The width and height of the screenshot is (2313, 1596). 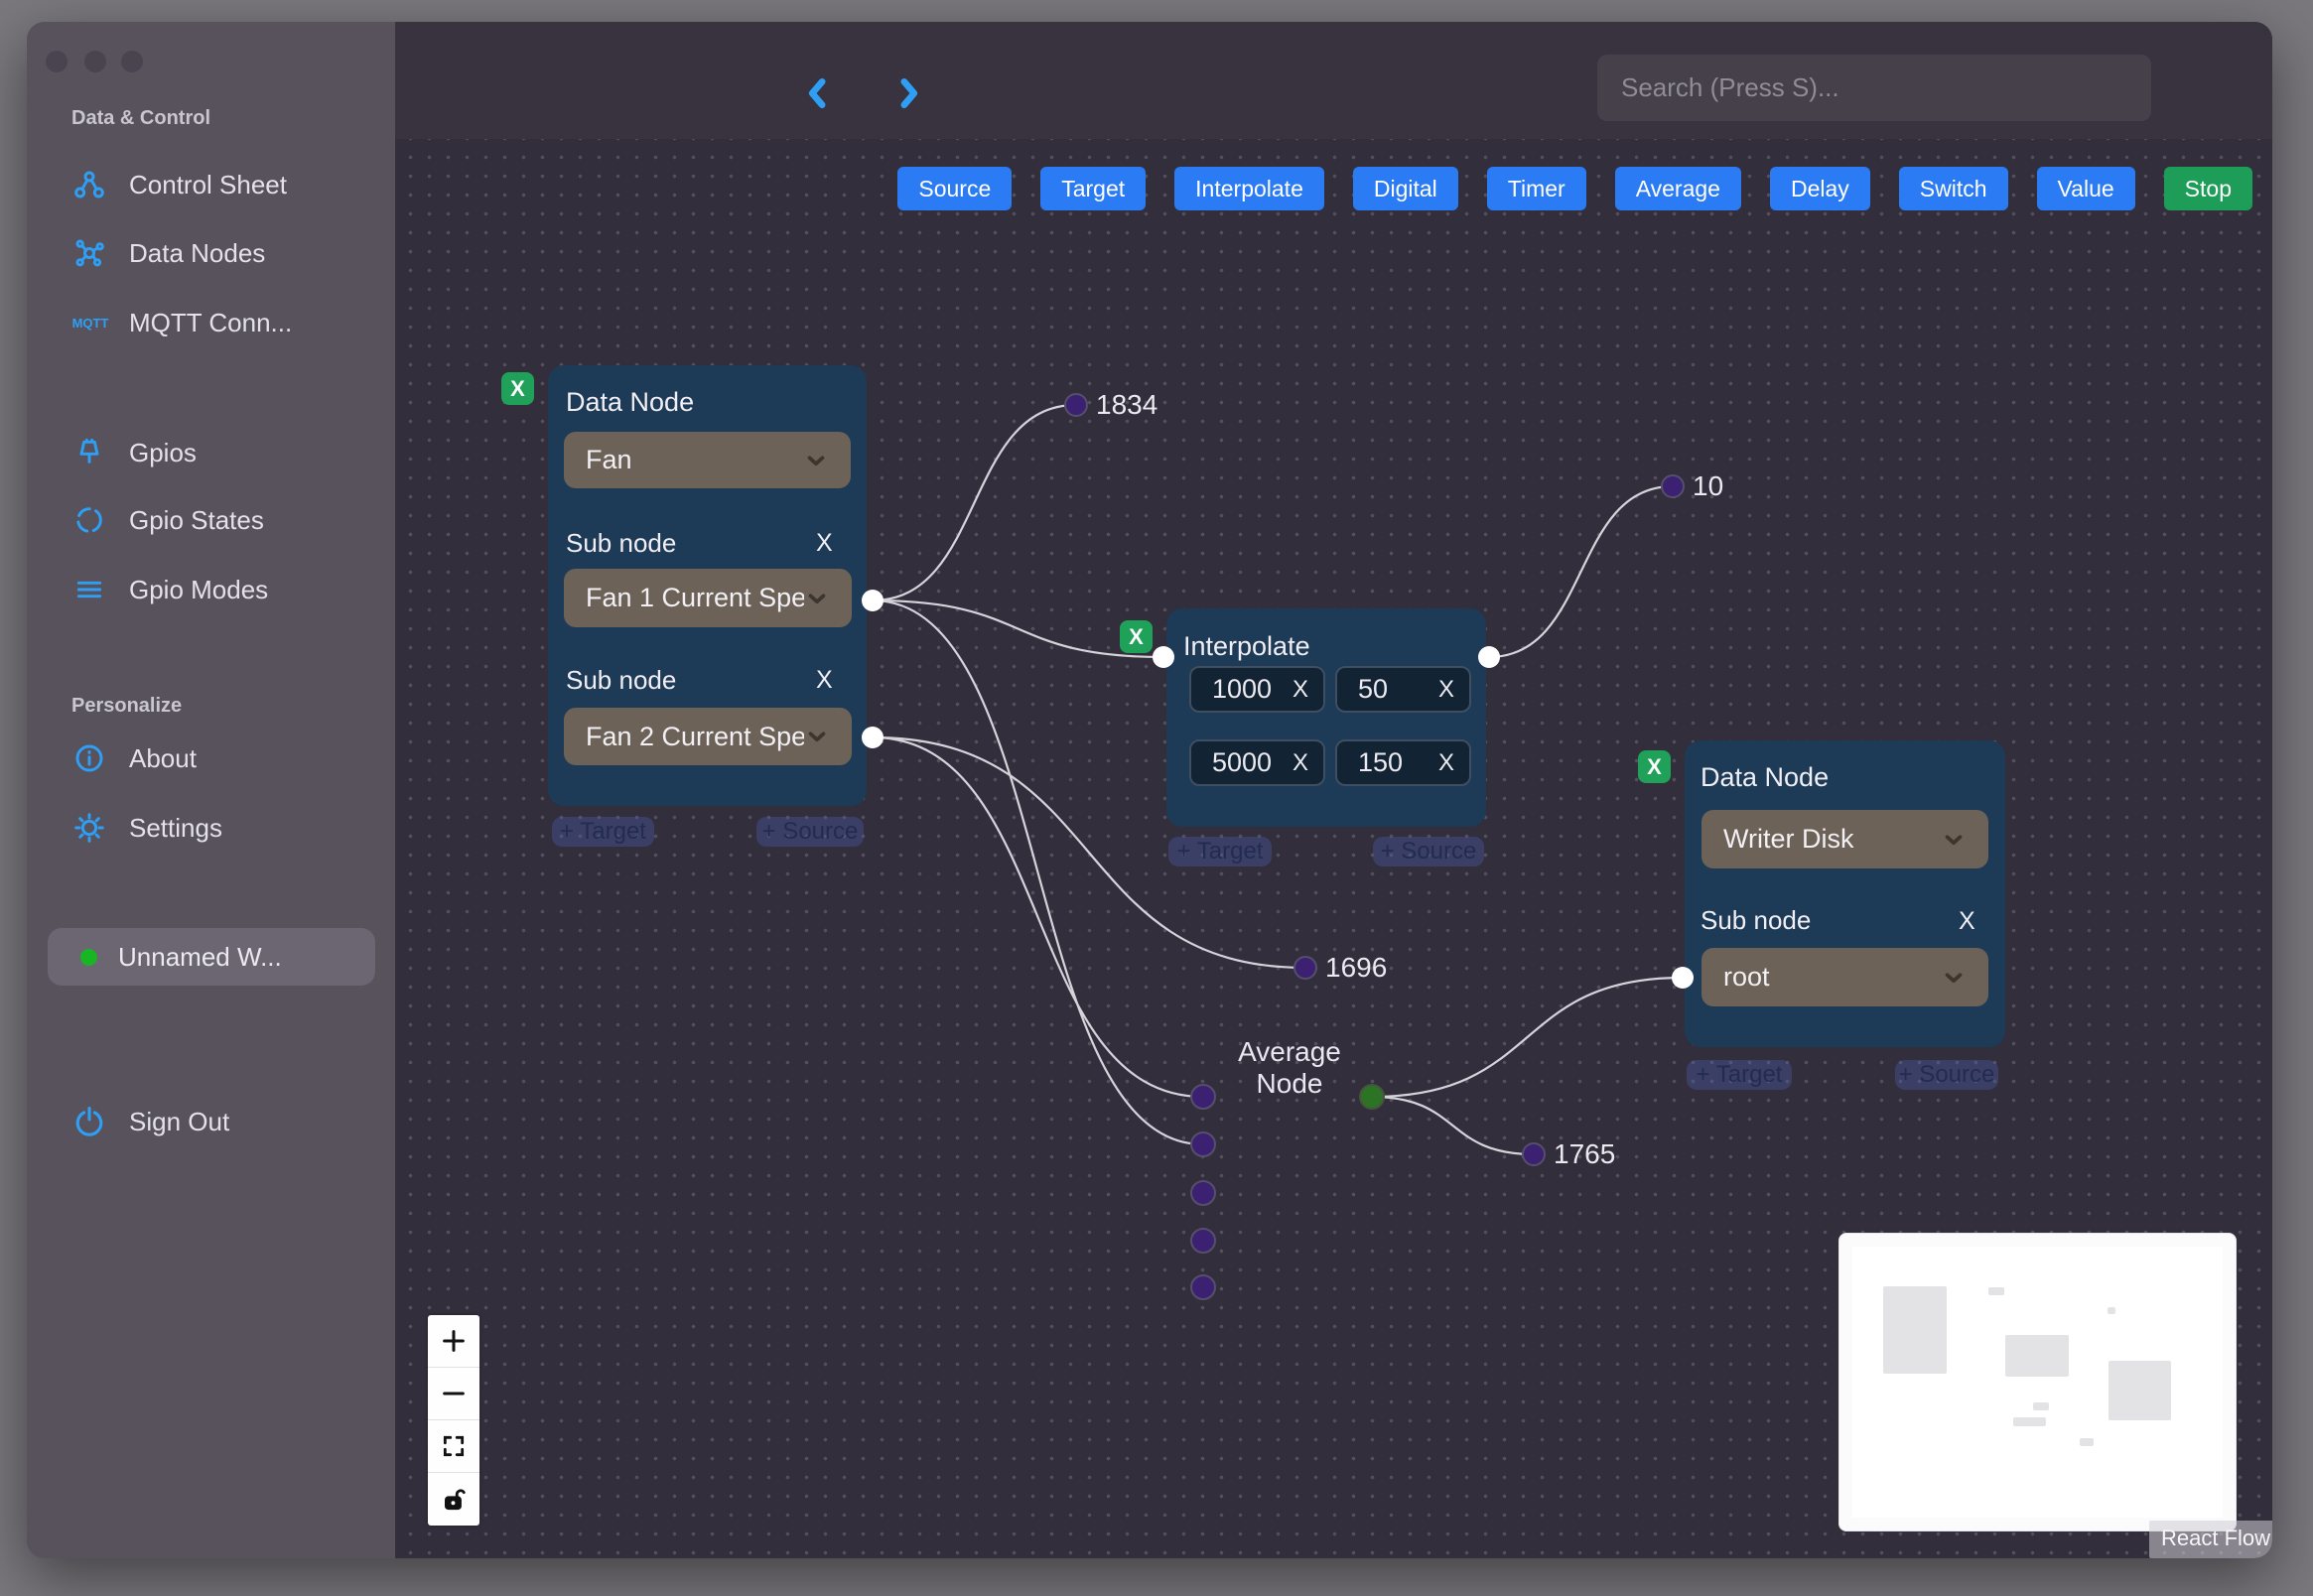 What do you see at coordinates (1372, 1097) in the screenshot?
I see `average-output-handle` at bounding box center [1372, 1097].